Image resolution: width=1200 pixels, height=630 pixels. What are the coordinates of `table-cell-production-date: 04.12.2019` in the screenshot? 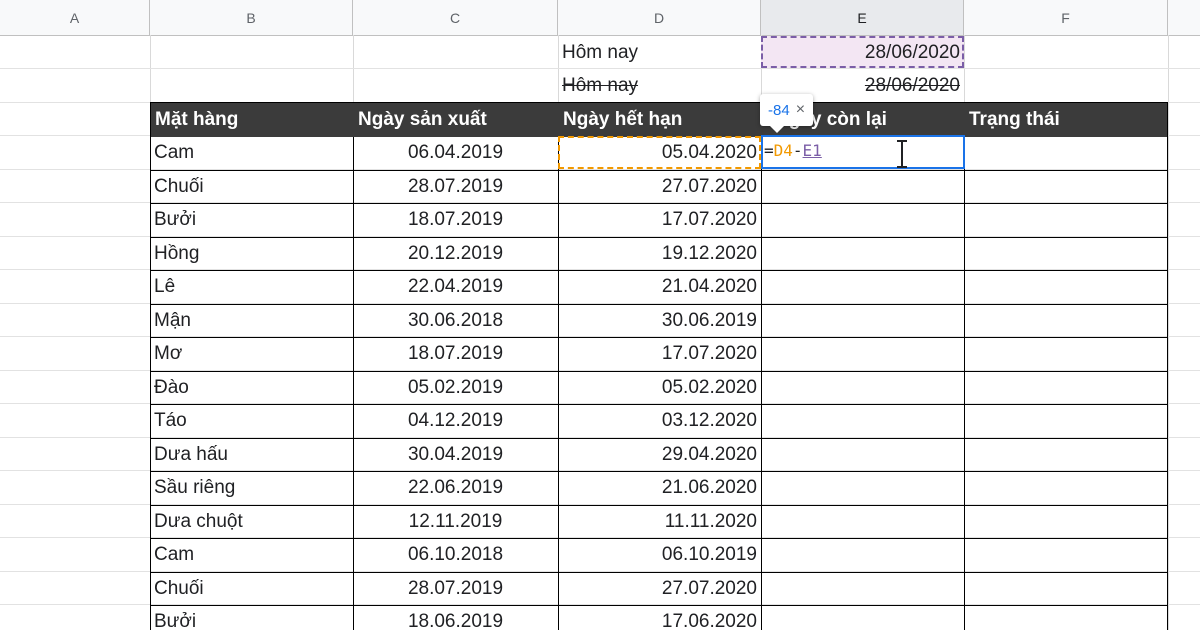 It's located at (455, 420).